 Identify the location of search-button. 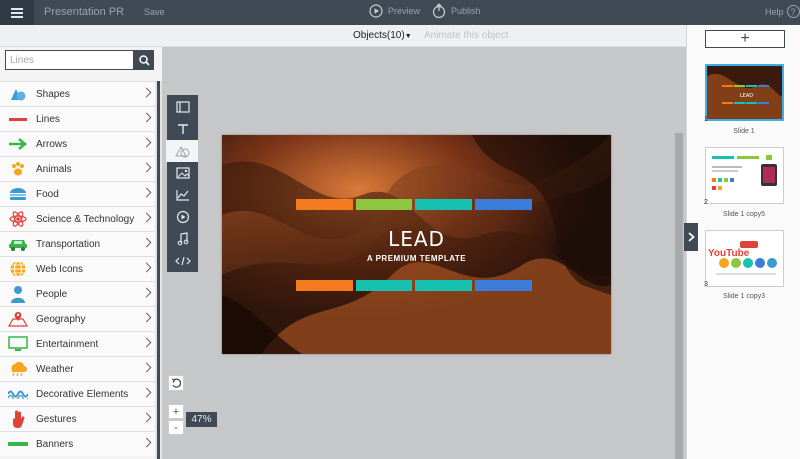
(144, 60).